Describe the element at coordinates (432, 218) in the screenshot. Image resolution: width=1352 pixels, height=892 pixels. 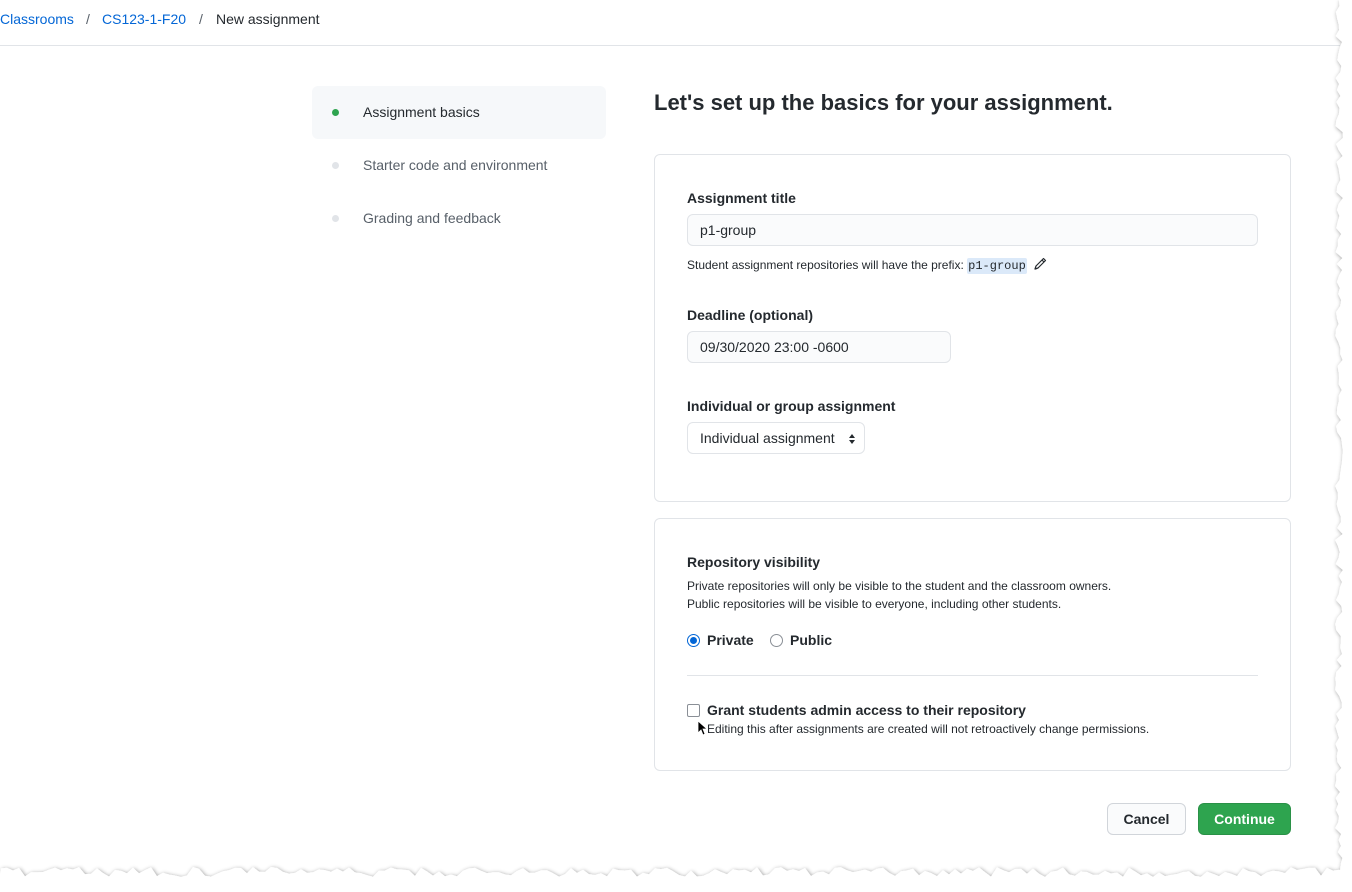
I see `step-label: Grading and feedback` at that location.